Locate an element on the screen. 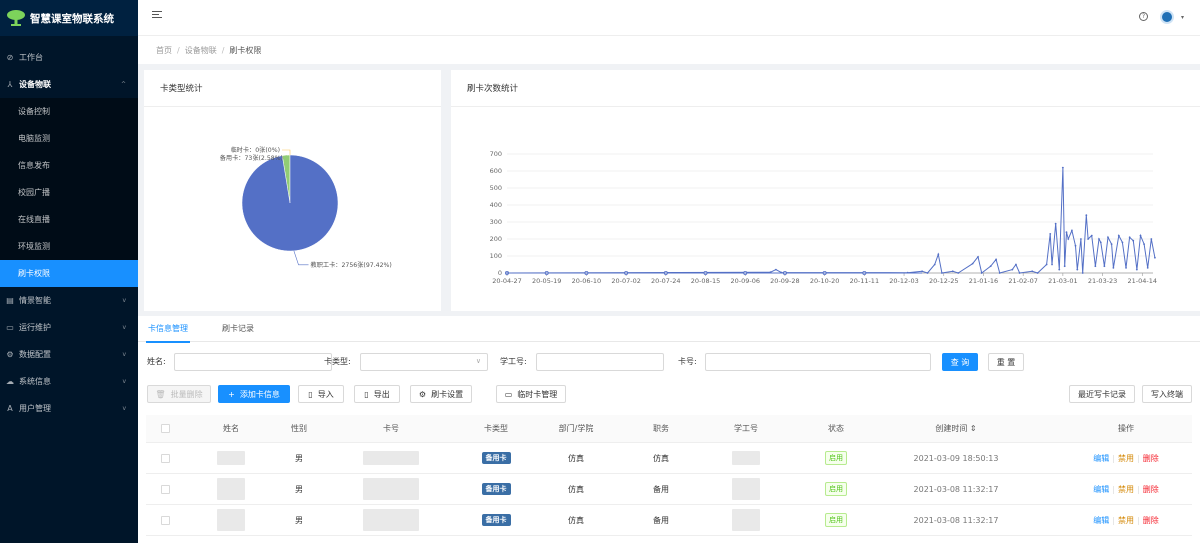  card-type-select: ∨ is located at coordinates (424, 362).